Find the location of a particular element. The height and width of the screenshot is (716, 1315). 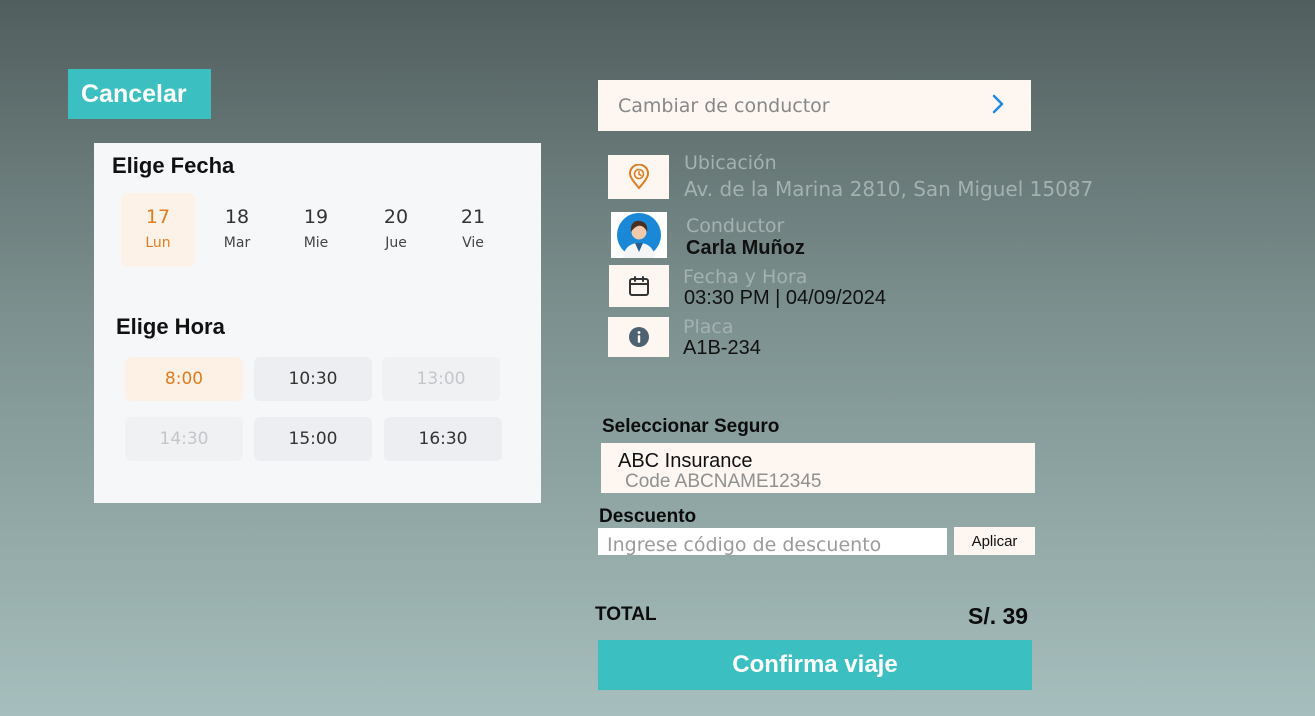

location-value: Av. de la Marina 2810, San Miguel 15087 is located at coordinates (889, 189).